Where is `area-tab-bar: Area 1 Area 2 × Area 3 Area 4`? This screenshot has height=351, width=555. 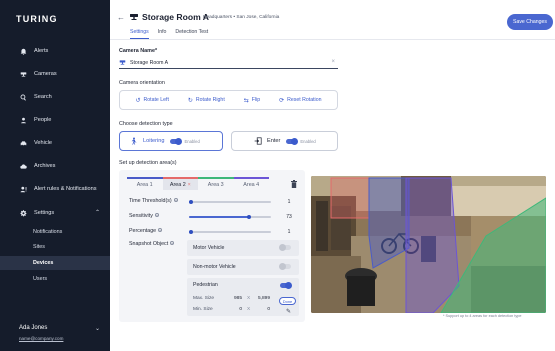 area-tab-bar: Area 1 Area 2 × Area 3 Area 4 is located at coordinates (198, 183).